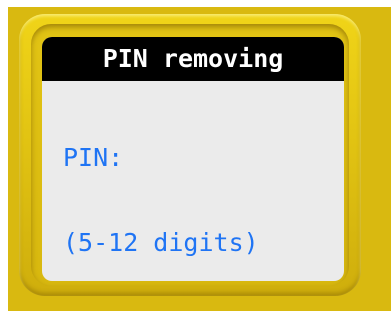  Describe the element at coordinates (193, 59) in the screenshot. I see `screen-title: PIN removing` at that location.